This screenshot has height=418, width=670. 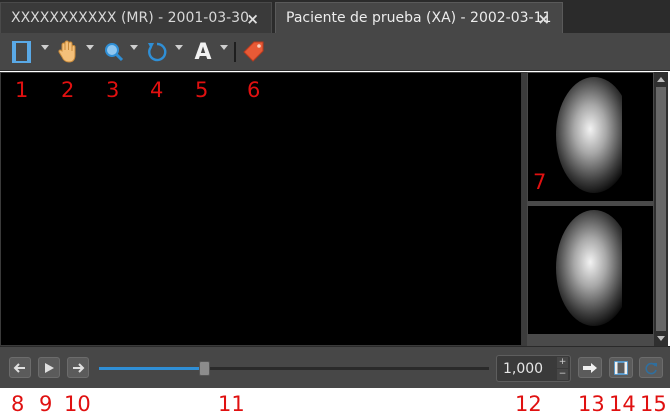 I want to click on rotate-icon, so click(x=157, y=52).